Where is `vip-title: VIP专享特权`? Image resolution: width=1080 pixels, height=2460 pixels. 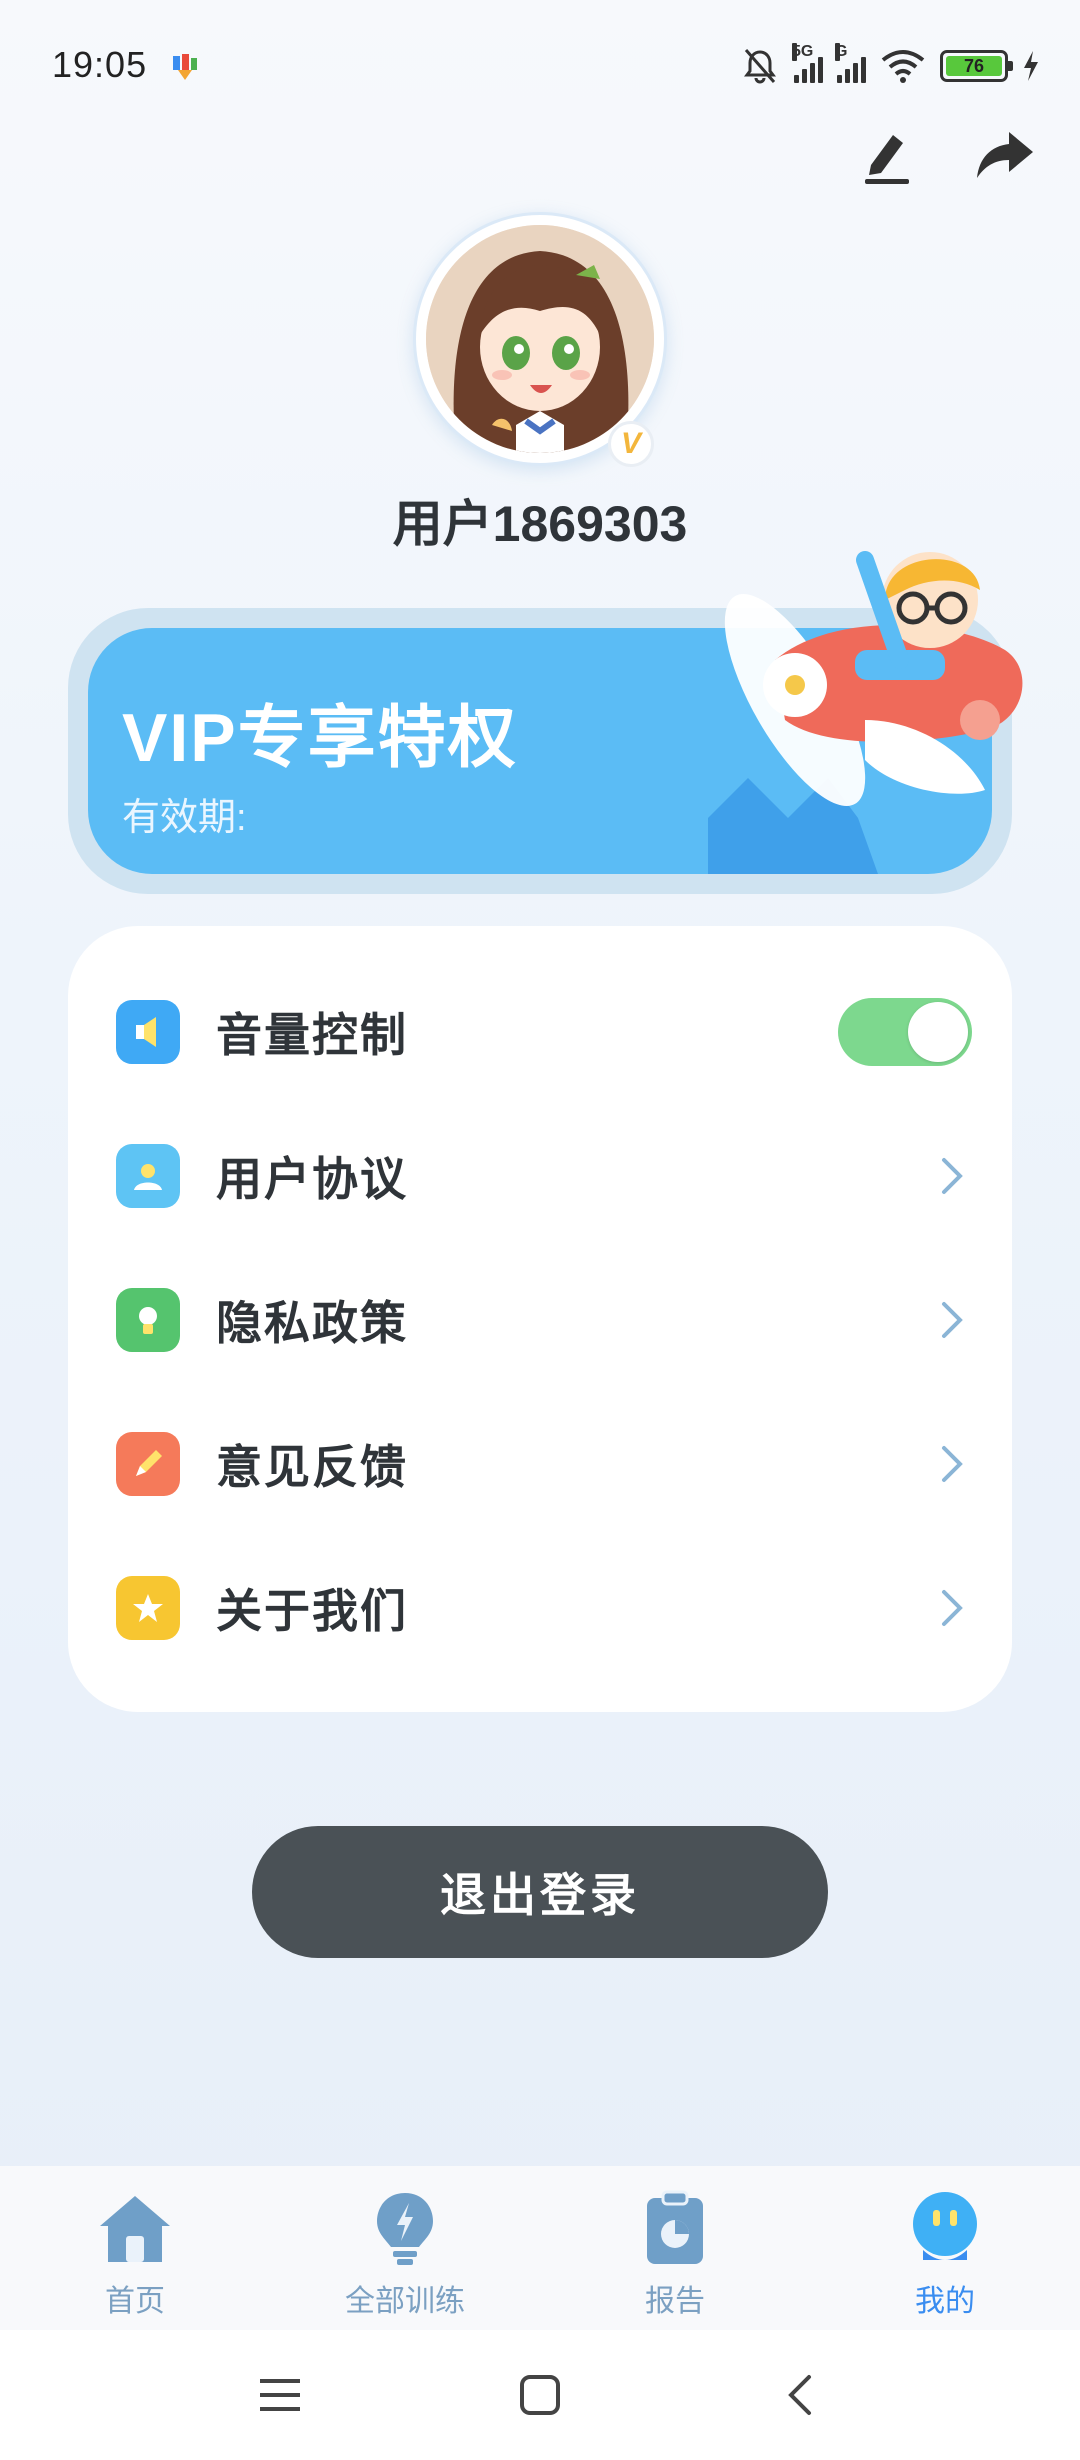
vip-title: VIP专享特权 is located at coordinates (320, 738).